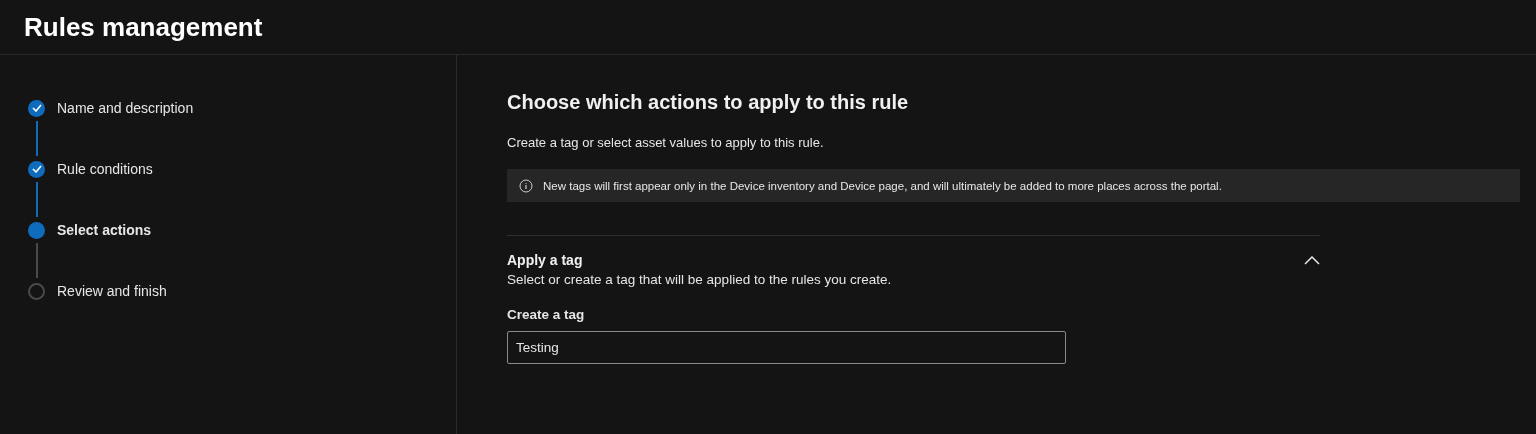 The image size is (1536, 434). Describe the element at coordinates (546, 314) in the screenshot. I see `field-label: Create a tag` at that location.